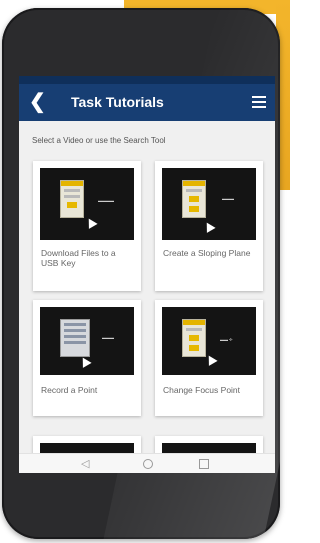 Image resolution: width=320 pixels, height=543 pixels. I want to click on nav-home-icon, so click(148, 464).